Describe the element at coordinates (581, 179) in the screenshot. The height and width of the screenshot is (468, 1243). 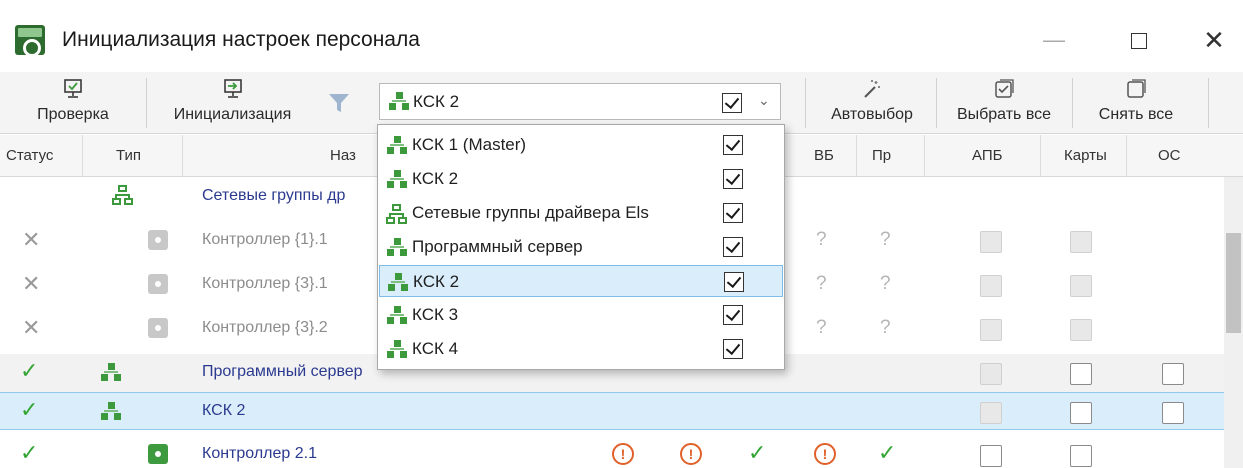
I see `dropdown-item: КСК 2` at that location.